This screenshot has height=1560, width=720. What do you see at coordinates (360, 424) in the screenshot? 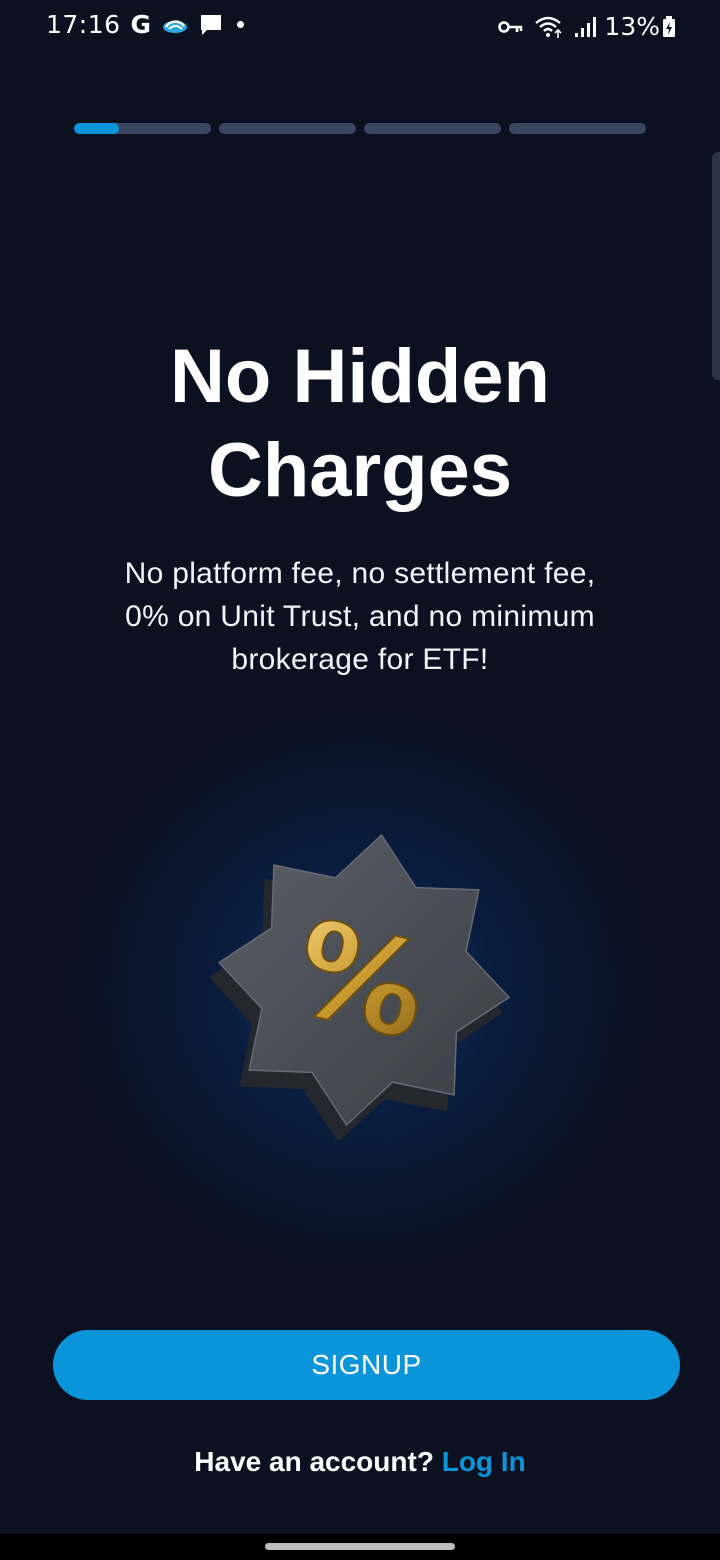
I see `page-title: No Hidden Charges` at bounding box center [360, 424].